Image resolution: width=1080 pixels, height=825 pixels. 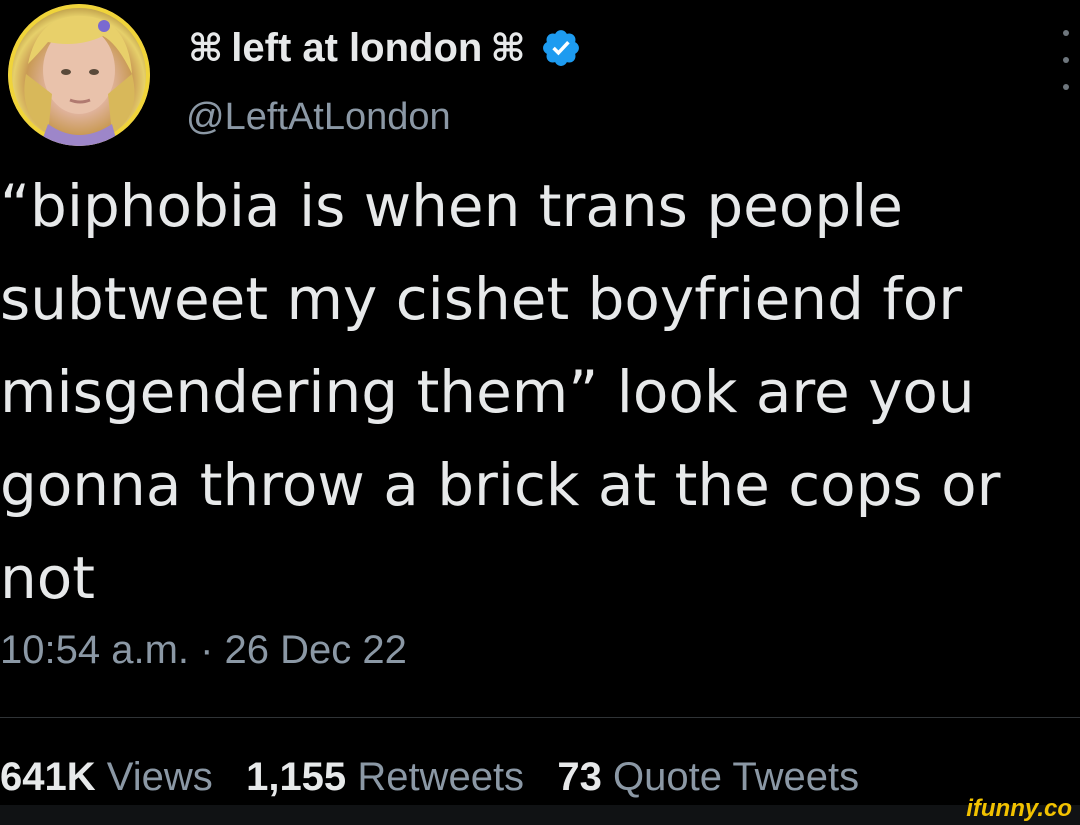 What do you see at coordinates (356, 48) in the screenshot?
I see `author-display-name: left at london` at bounding box center [356, 48].